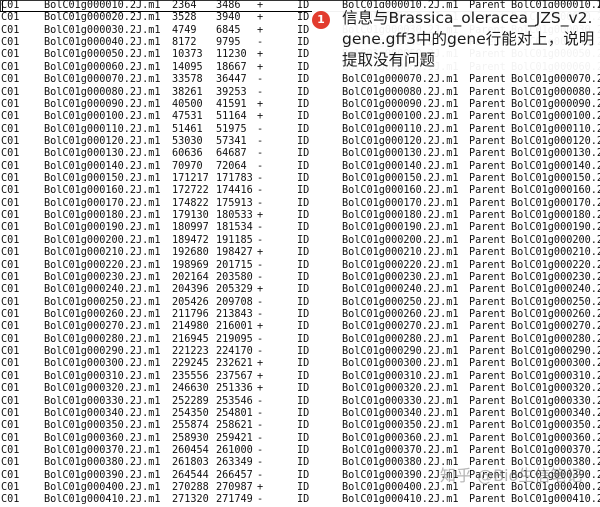  I want to click on cell-start: 192680, so click(190, 253).